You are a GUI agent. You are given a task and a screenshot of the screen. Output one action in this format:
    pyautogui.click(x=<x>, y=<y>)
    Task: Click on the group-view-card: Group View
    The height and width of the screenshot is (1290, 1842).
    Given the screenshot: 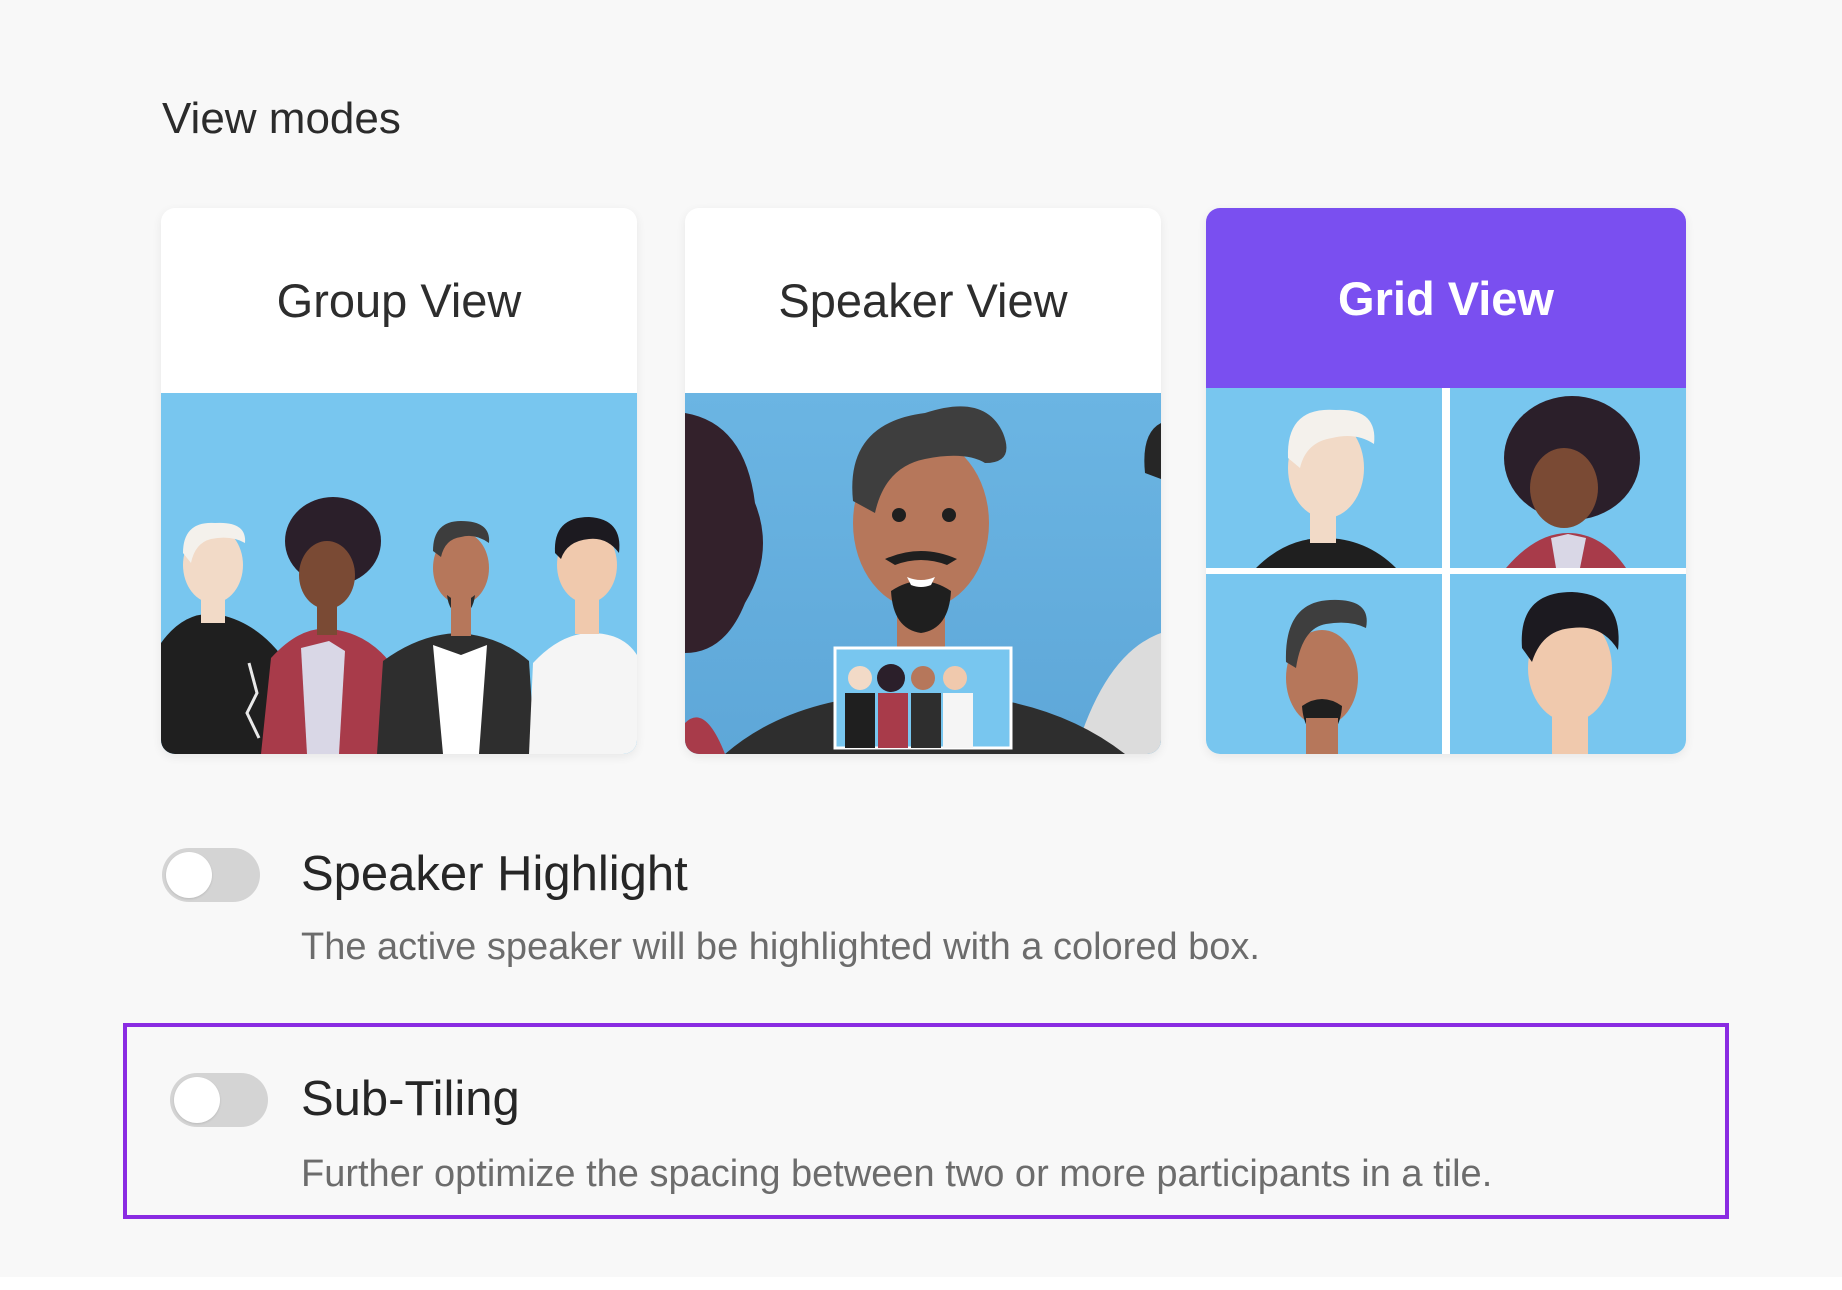 What is the action you would take?
    pyautogui.click(x=399, y=481)
    